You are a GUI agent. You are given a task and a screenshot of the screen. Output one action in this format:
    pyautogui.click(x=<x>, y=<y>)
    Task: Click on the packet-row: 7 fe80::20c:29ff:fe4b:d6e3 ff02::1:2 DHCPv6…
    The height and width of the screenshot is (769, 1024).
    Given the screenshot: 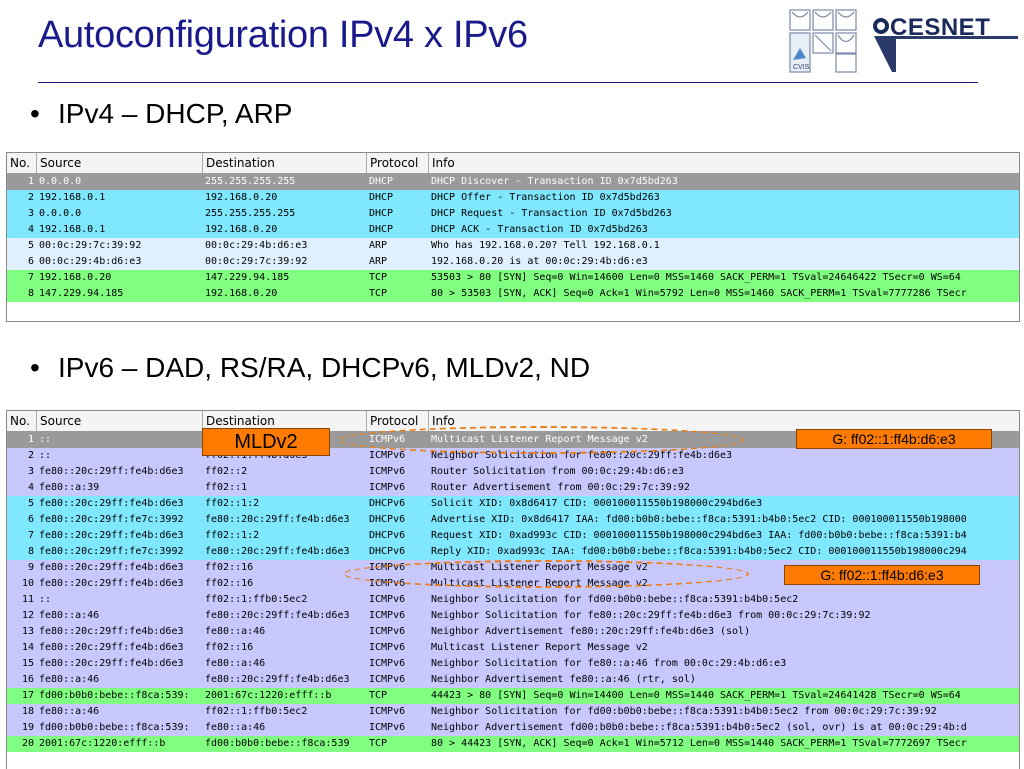 What is the action you would take?
    pyautogui.click(x=513, y=536)
    